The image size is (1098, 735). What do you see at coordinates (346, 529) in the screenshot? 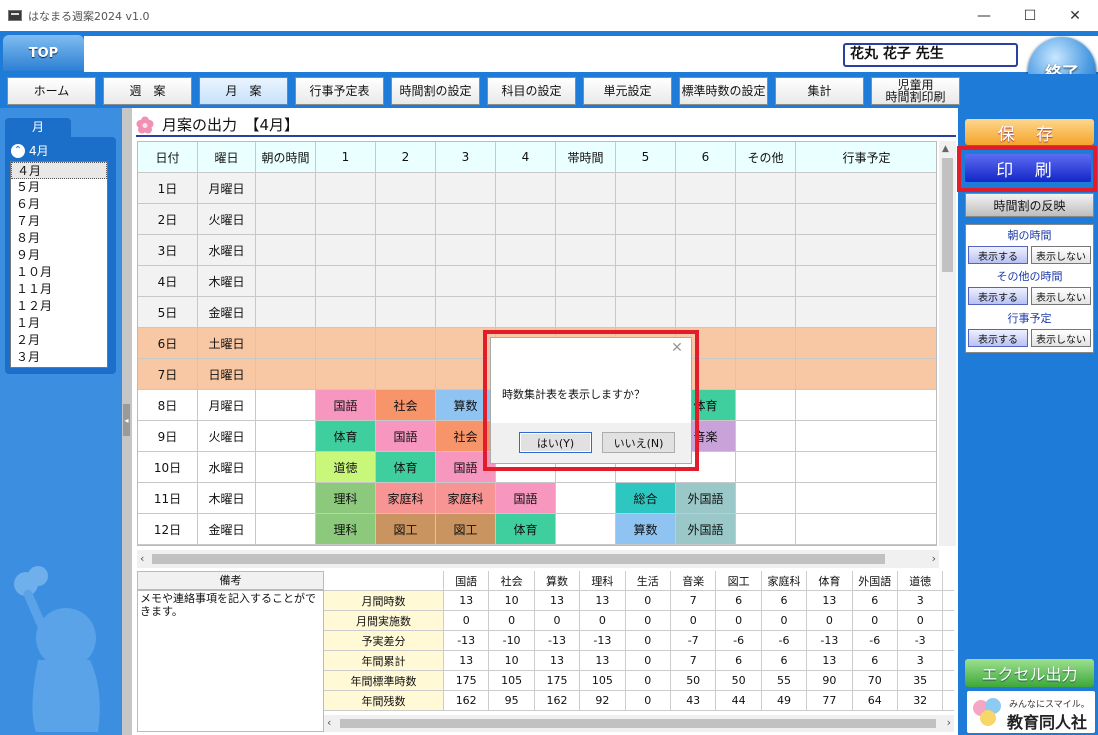
I see `schedule-cell: 理科` at bounding box center [346, 529].